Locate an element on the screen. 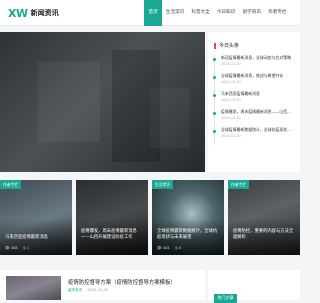 Image resolution: width=320 pixels, height=303 pixels. headline-item: 新冠疫情最新消息，全球动态与应对策略 2024-12-30 is located at coordinates (253, 64).